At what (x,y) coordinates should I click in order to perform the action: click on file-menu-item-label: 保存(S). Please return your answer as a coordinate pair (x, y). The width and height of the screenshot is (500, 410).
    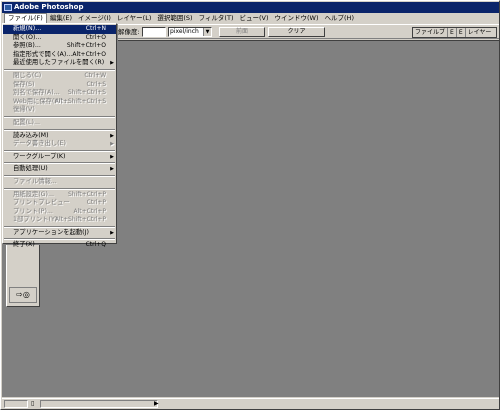
    Looking at the image, I should click on (24, 84).